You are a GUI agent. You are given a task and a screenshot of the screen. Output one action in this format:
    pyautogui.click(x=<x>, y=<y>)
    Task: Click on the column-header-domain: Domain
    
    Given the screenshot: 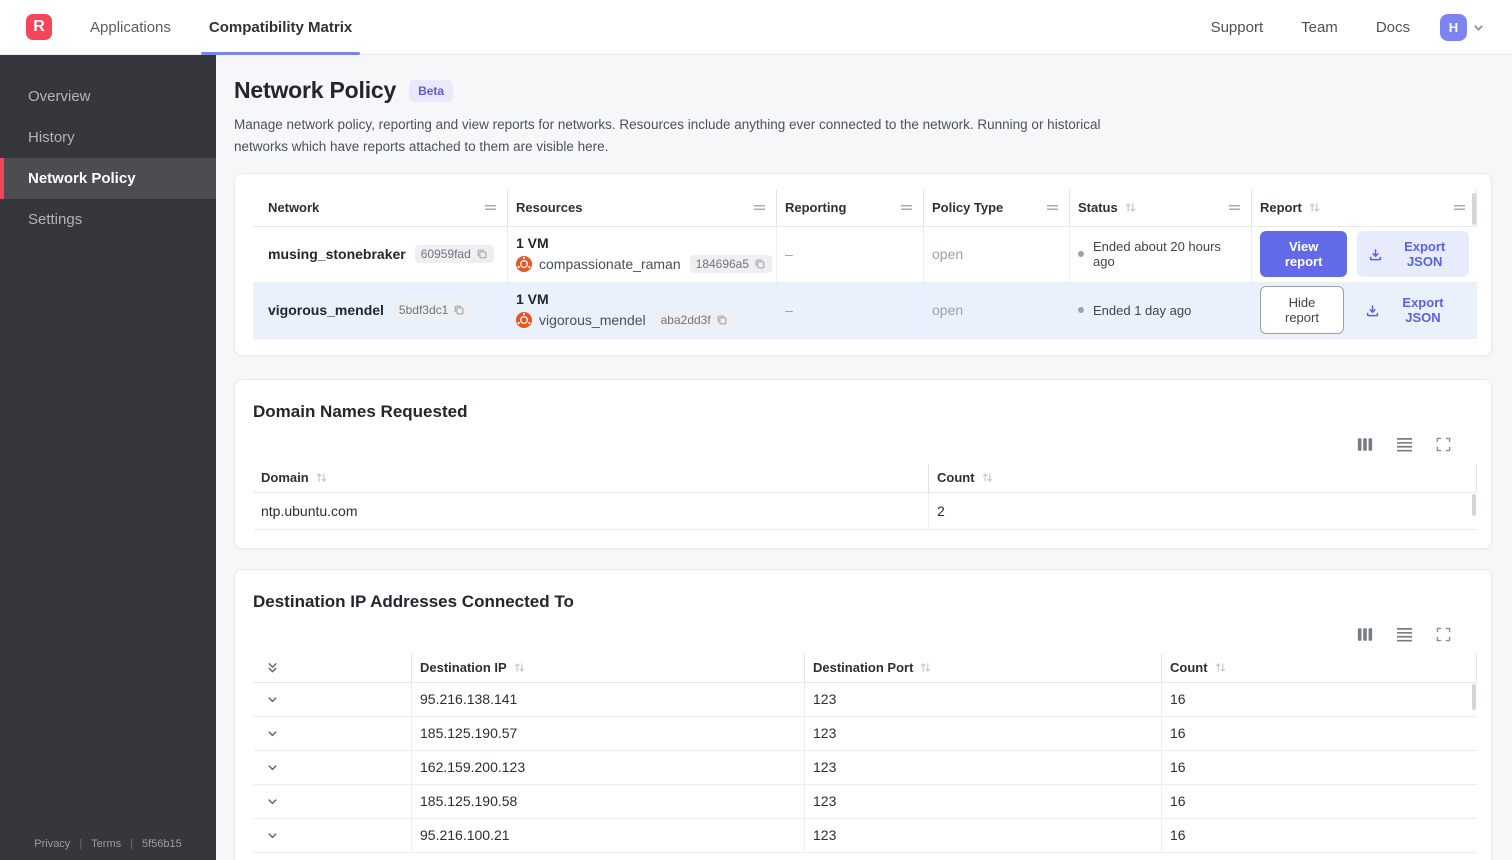 What is the action you would take?
    pyautogui.click(x=590, y=478)
    